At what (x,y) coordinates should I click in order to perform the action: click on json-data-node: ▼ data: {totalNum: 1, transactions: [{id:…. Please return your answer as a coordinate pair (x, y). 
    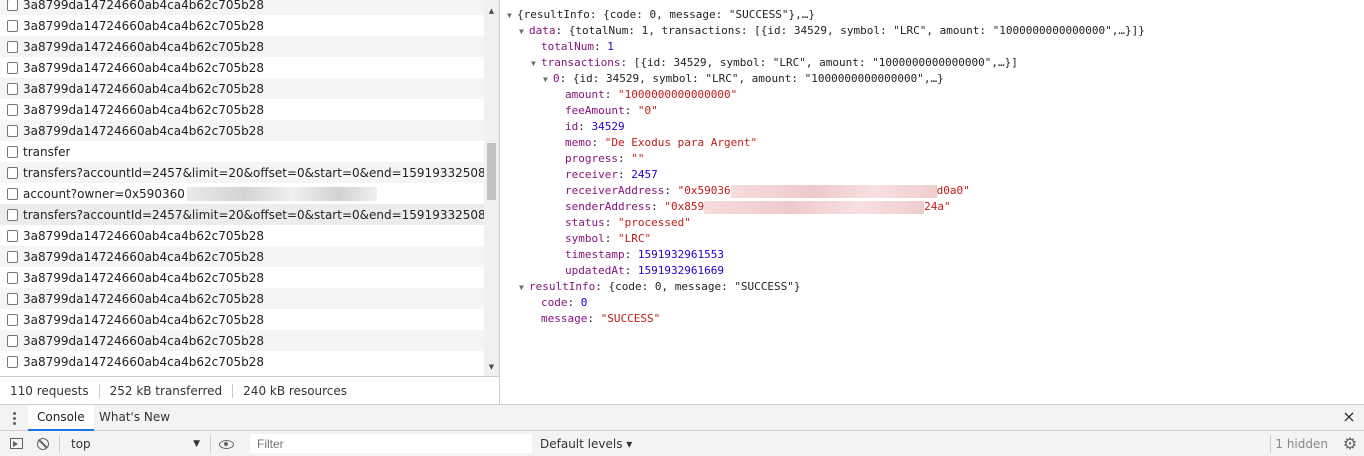
    Looking at the image, I should click on (832, 31).